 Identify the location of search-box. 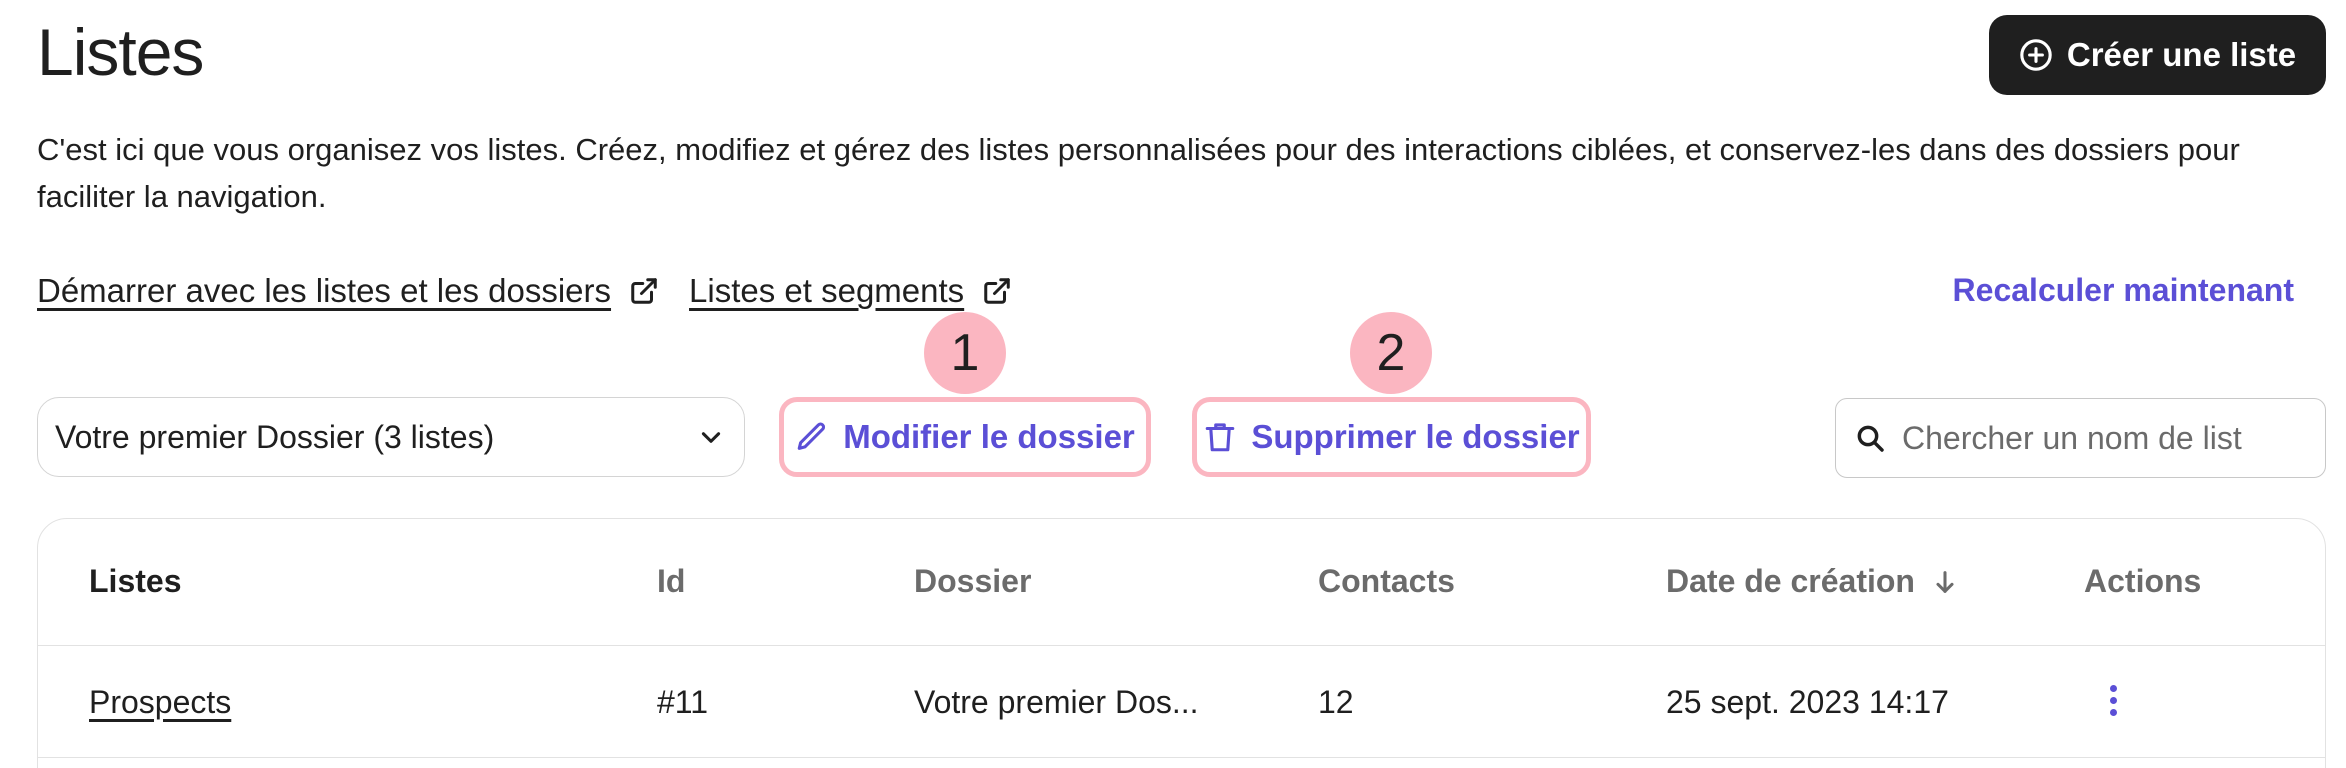
(2080, 438).